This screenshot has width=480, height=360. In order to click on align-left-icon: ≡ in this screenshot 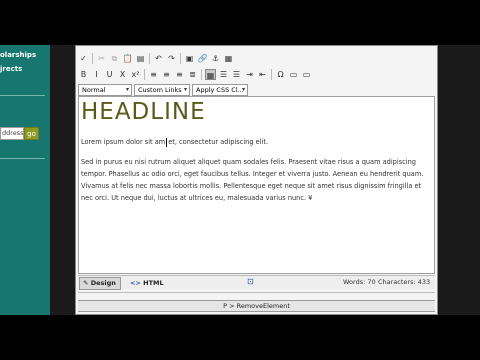, I will do `click(153, 74)`.